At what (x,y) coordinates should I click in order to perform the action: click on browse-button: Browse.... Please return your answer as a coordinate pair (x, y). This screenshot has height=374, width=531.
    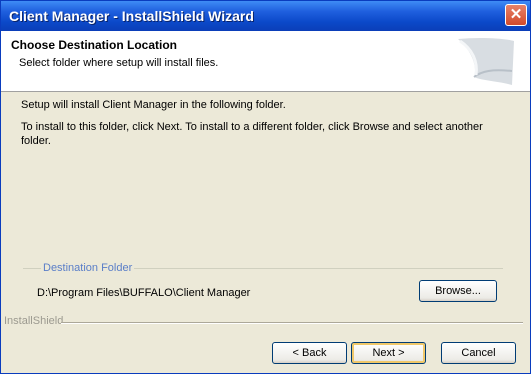
    Looking at the image, I should click on (458, 291).